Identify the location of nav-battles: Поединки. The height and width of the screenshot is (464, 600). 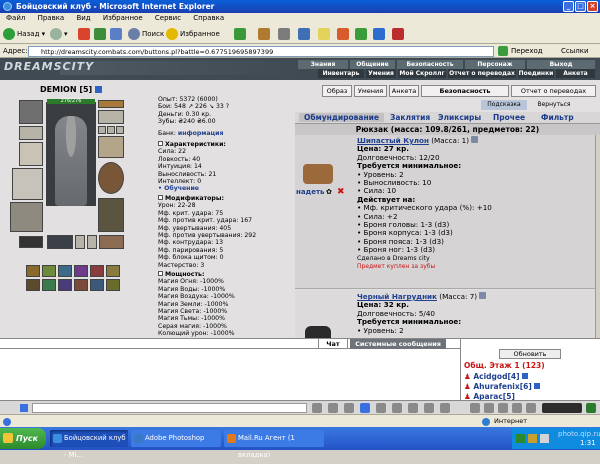
(536, 73).